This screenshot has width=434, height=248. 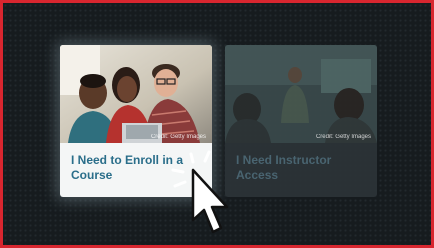 I want to click on classroom-photo: Credit: Getty Images, so click(x=301, y=94).